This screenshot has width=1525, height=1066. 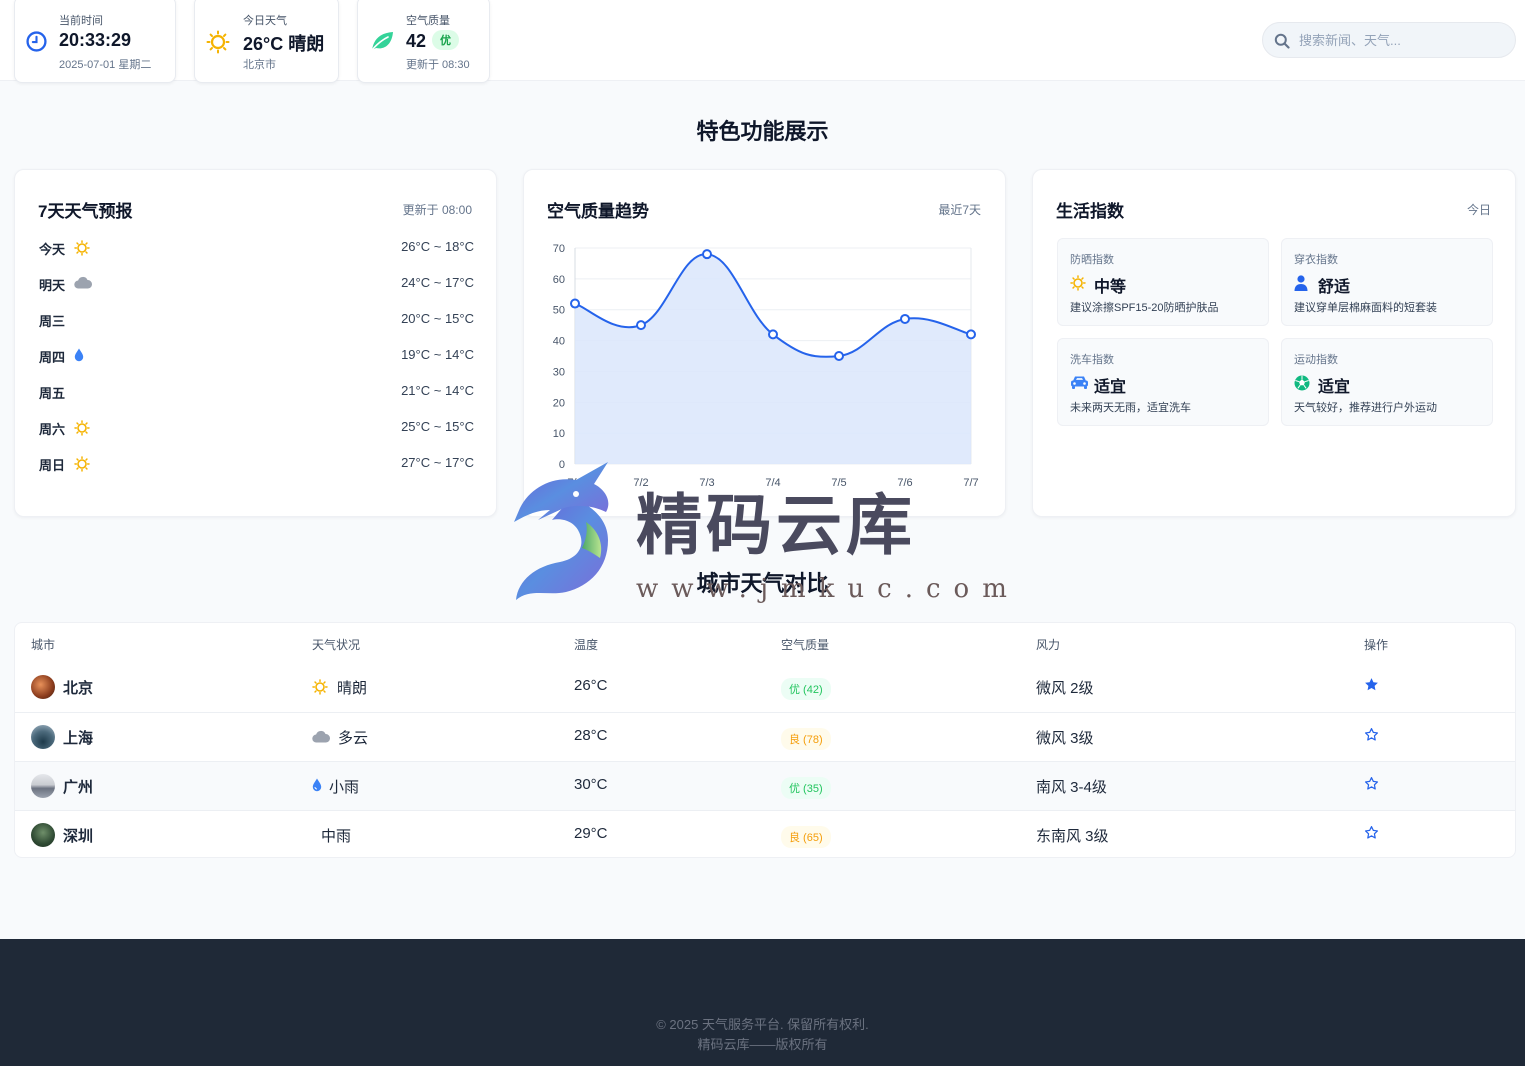 I want to click on weather-text: 小雨, so click(x=344, y=787).